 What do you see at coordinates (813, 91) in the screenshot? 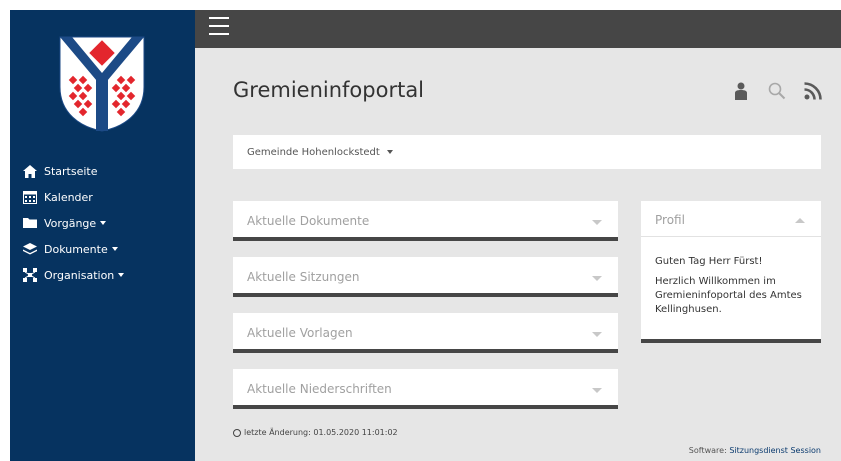
I see `rss-icon` at bounding box center [813, 91].